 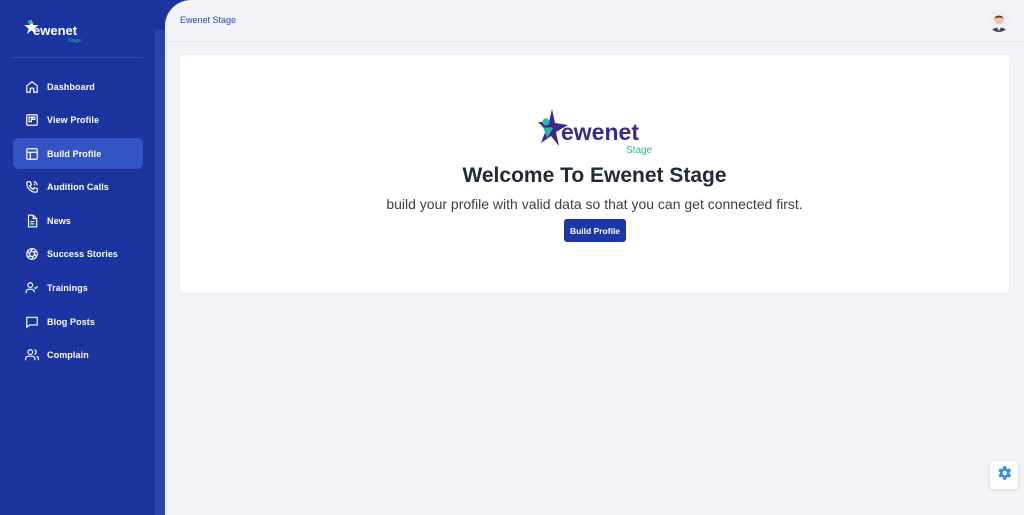 I want to click on sidebar-item-build-profile: Build Profile, so click(x=78, y=154).